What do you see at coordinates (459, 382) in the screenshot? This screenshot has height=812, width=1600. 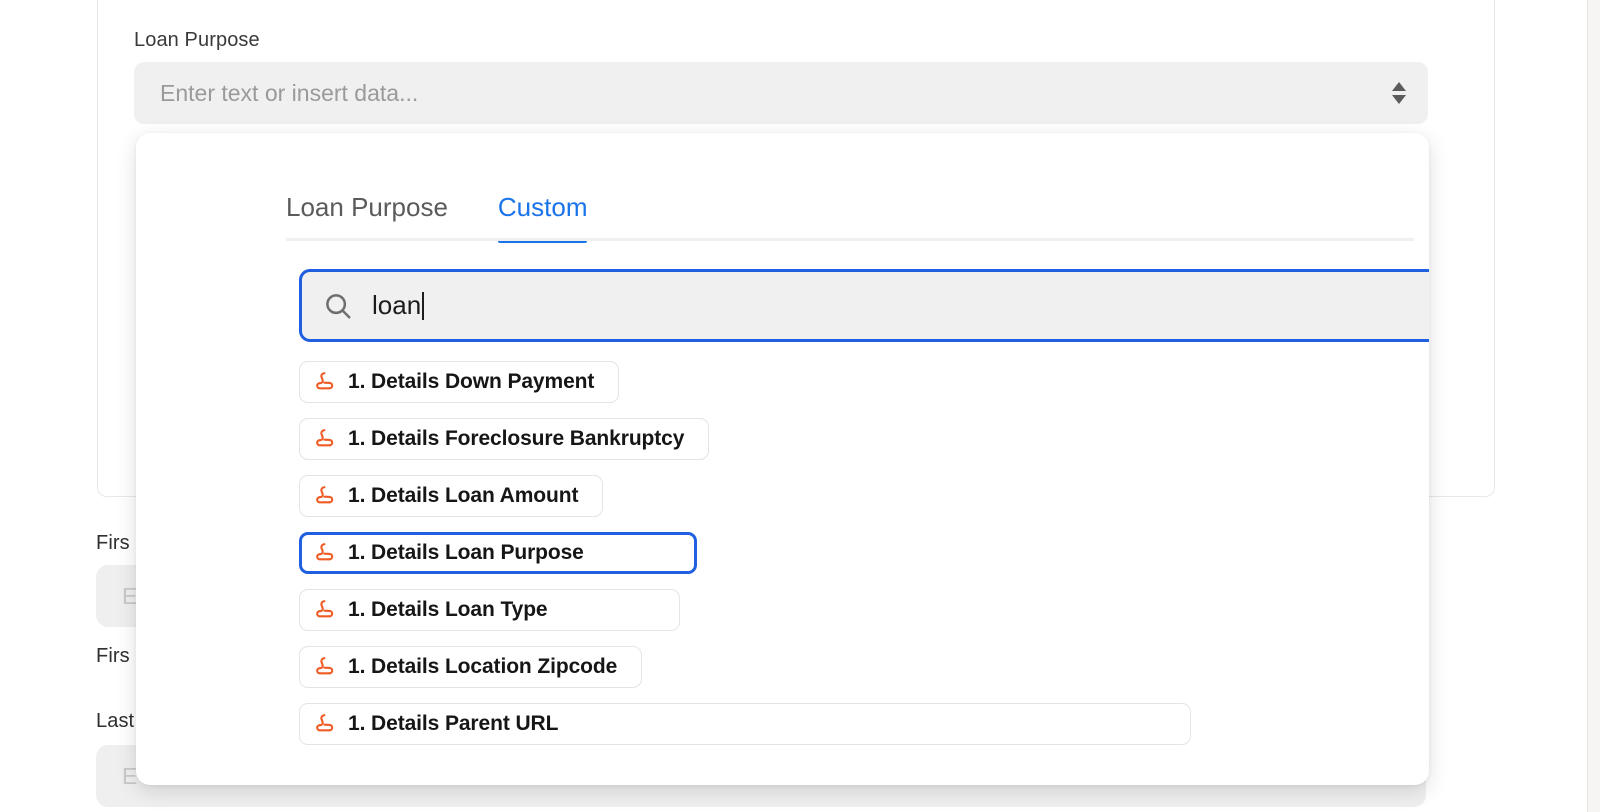 I see `result-chip: 1. Details Down Payment` at bounding box center [459, 382].